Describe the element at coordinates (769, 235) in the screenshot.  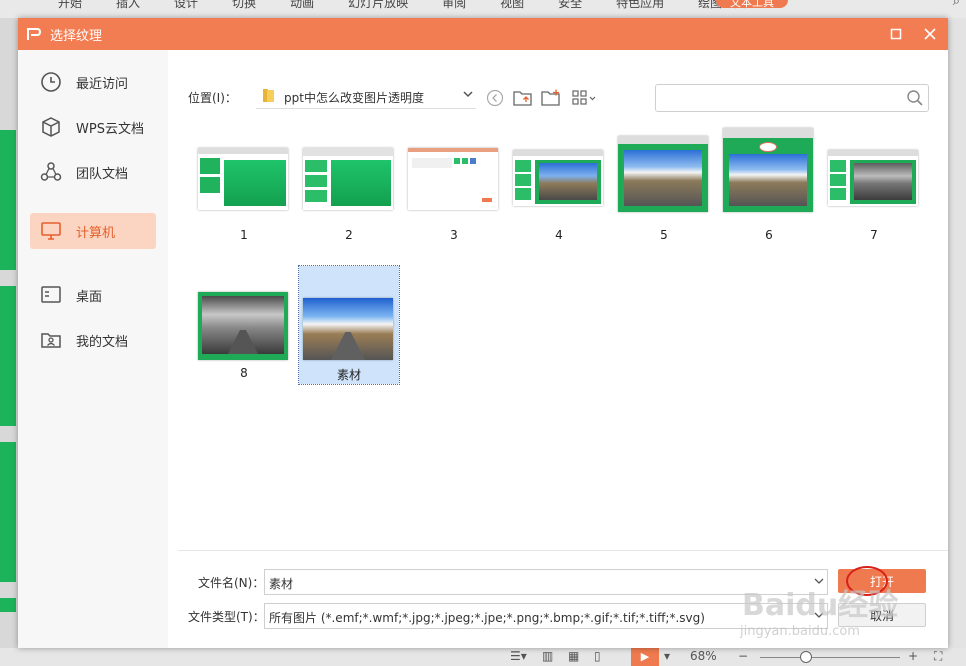
I see `file-name: 6` at that location.